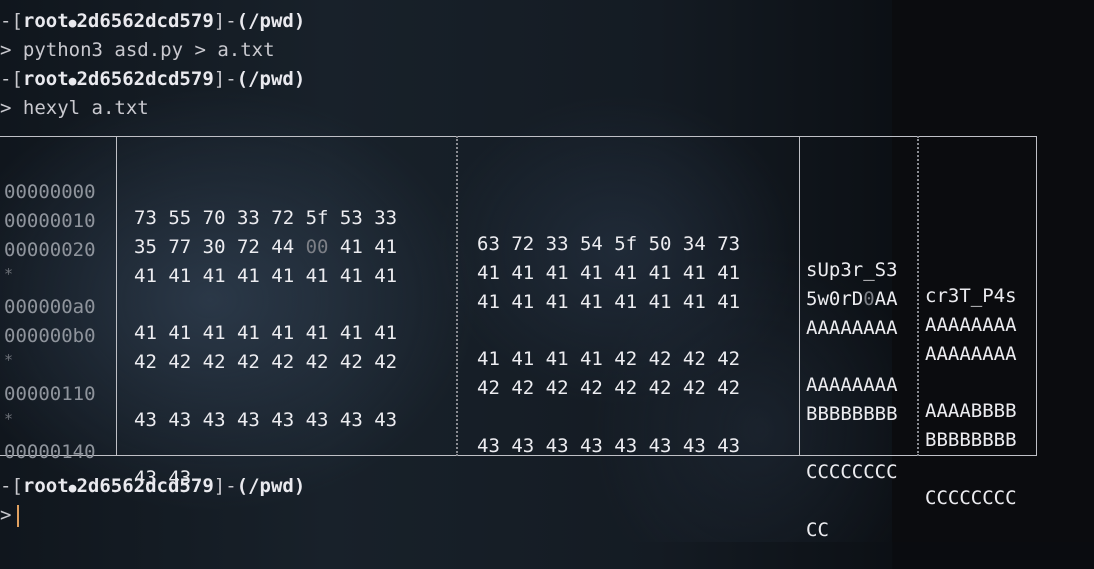 The width and height of the screenshot is (1094, 569). Describe the element at coordinates (153, 486) in the screenshot. I see `prompt-line-3: -[root●2d6562dcd579]-(/pwd)` at that location.